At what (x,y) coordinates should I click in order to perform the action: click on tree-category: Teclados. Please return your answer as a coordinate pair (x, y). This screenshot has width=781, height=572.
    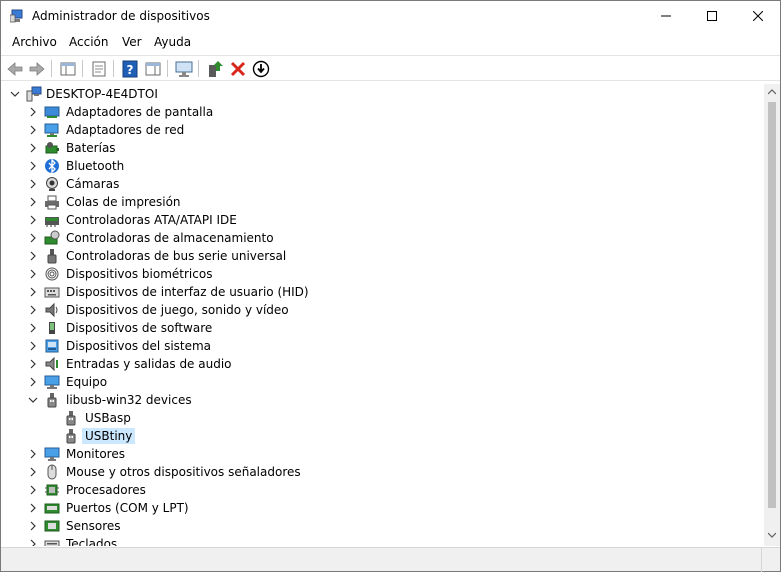
    Looking at the image, I should click on (384, 540).